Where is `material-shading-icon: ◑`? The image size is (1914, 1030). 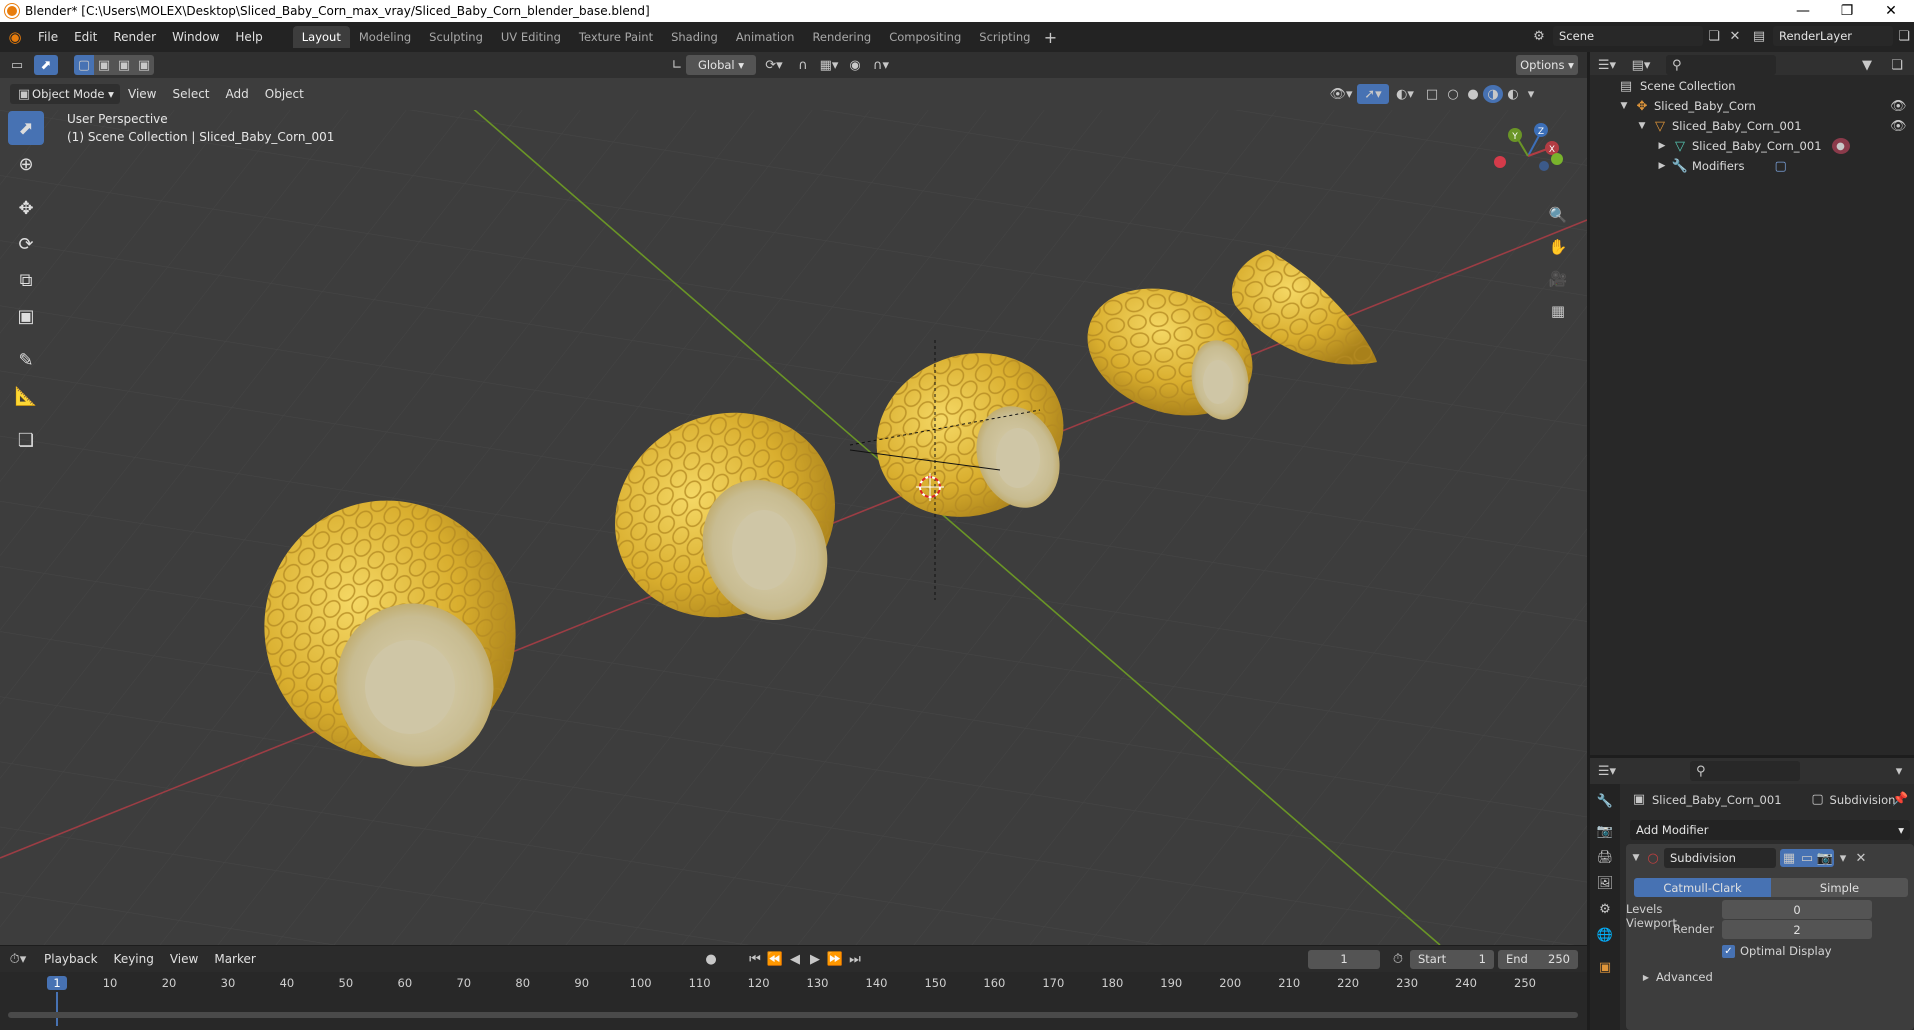
material-shading-icon: ◑ is located at coordinates (1493, 94).